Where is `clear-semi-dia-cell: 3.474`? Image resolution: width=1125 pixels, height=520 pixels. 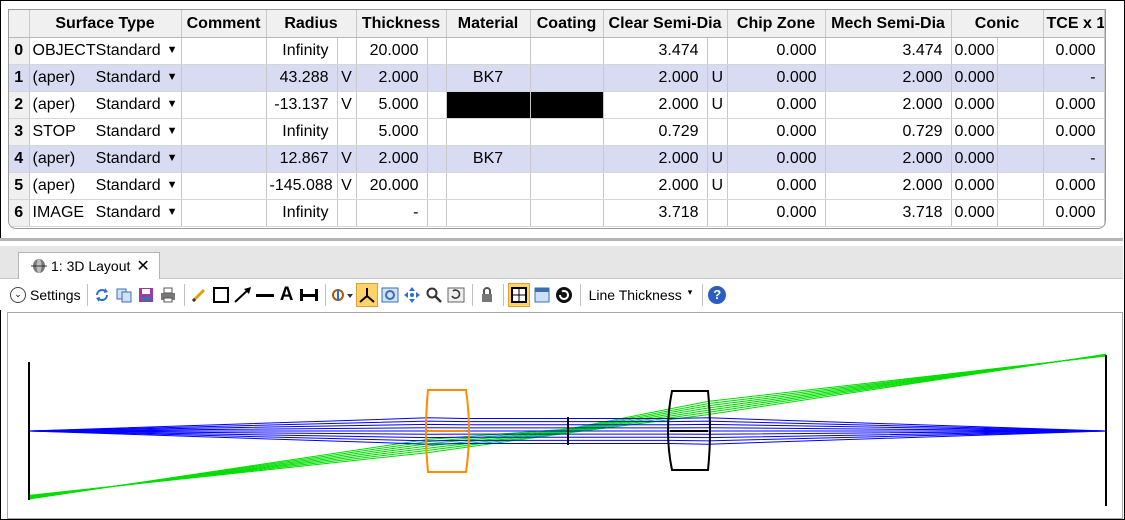 clear-semi-dia-cell: 3.474 is located at coordinates (655, 51).